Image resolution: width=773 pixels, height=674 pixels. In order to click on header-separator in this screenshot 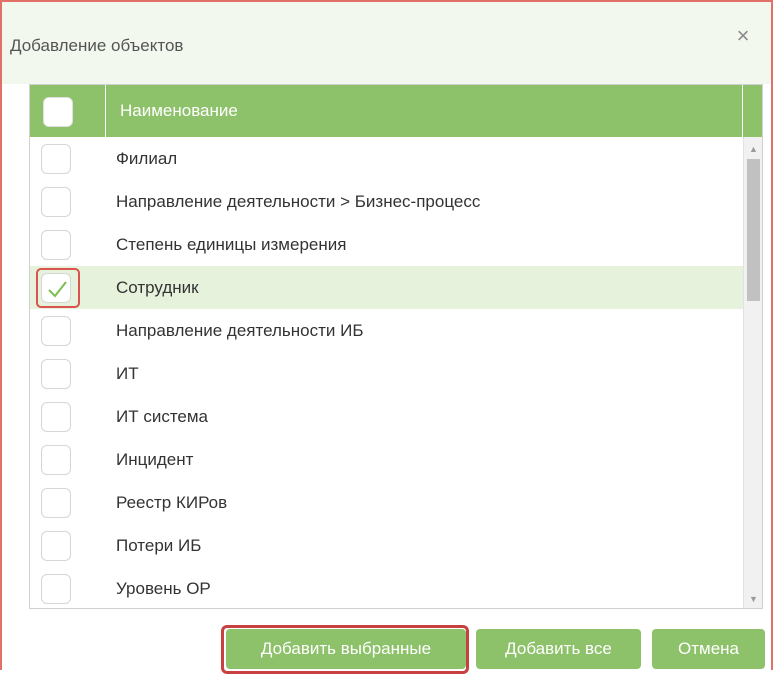, I will do `click(742, 111)`.